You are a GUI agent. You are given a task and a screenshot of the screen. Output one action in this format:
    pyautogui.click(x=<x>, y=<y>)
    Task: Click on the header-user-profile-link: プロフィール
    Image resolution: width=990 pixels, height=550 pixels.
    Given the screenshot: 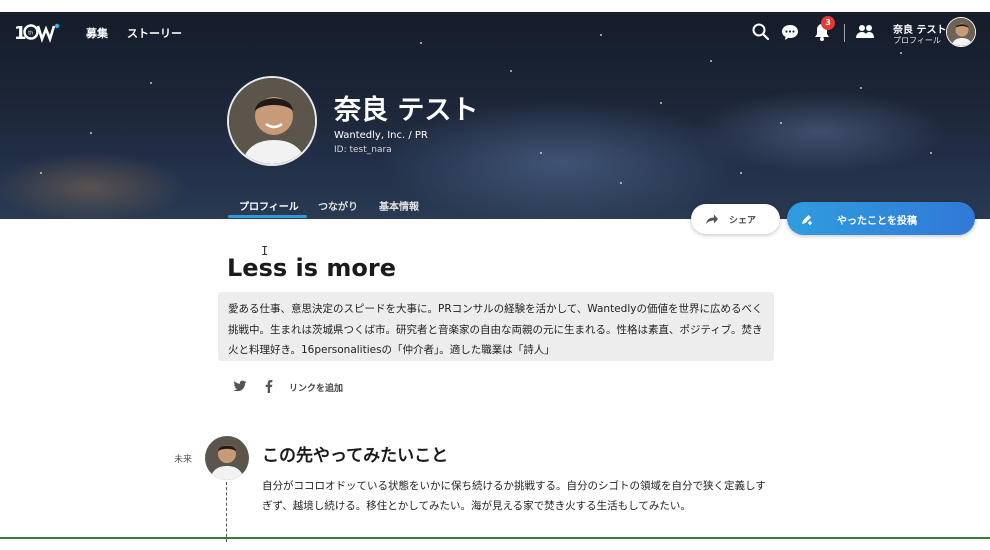 What is the action you would take?
    pyautogui.click(x=917, y=40)
    